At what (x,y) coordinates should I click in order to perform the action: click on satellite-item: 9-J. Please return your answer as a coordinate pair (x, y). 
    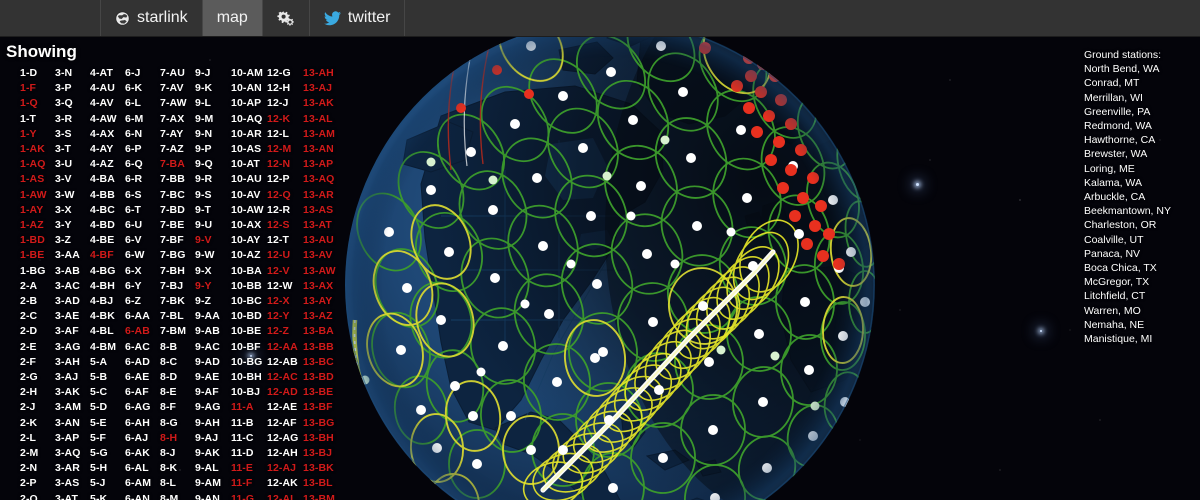
    Looking at the image, I should click on (213, 73).